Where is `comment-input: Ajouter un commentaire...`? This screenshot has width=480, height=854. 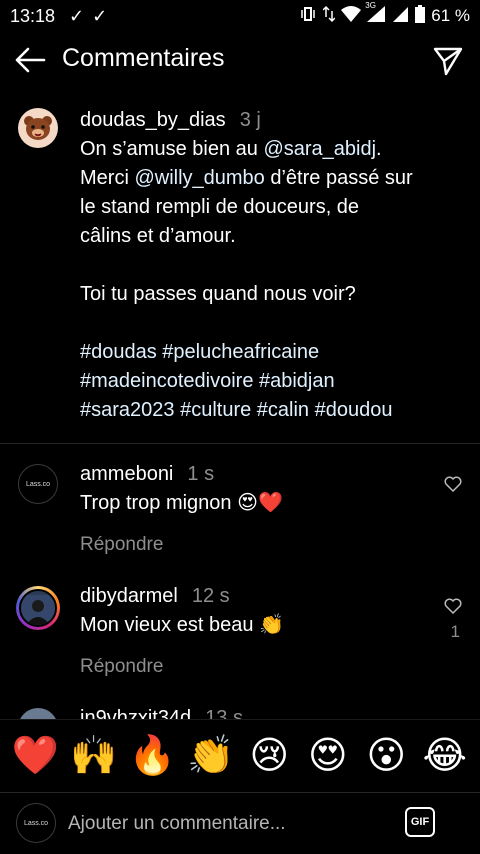
comment-input: Ajouter un commentaire... is located at coordinates (177, 824).